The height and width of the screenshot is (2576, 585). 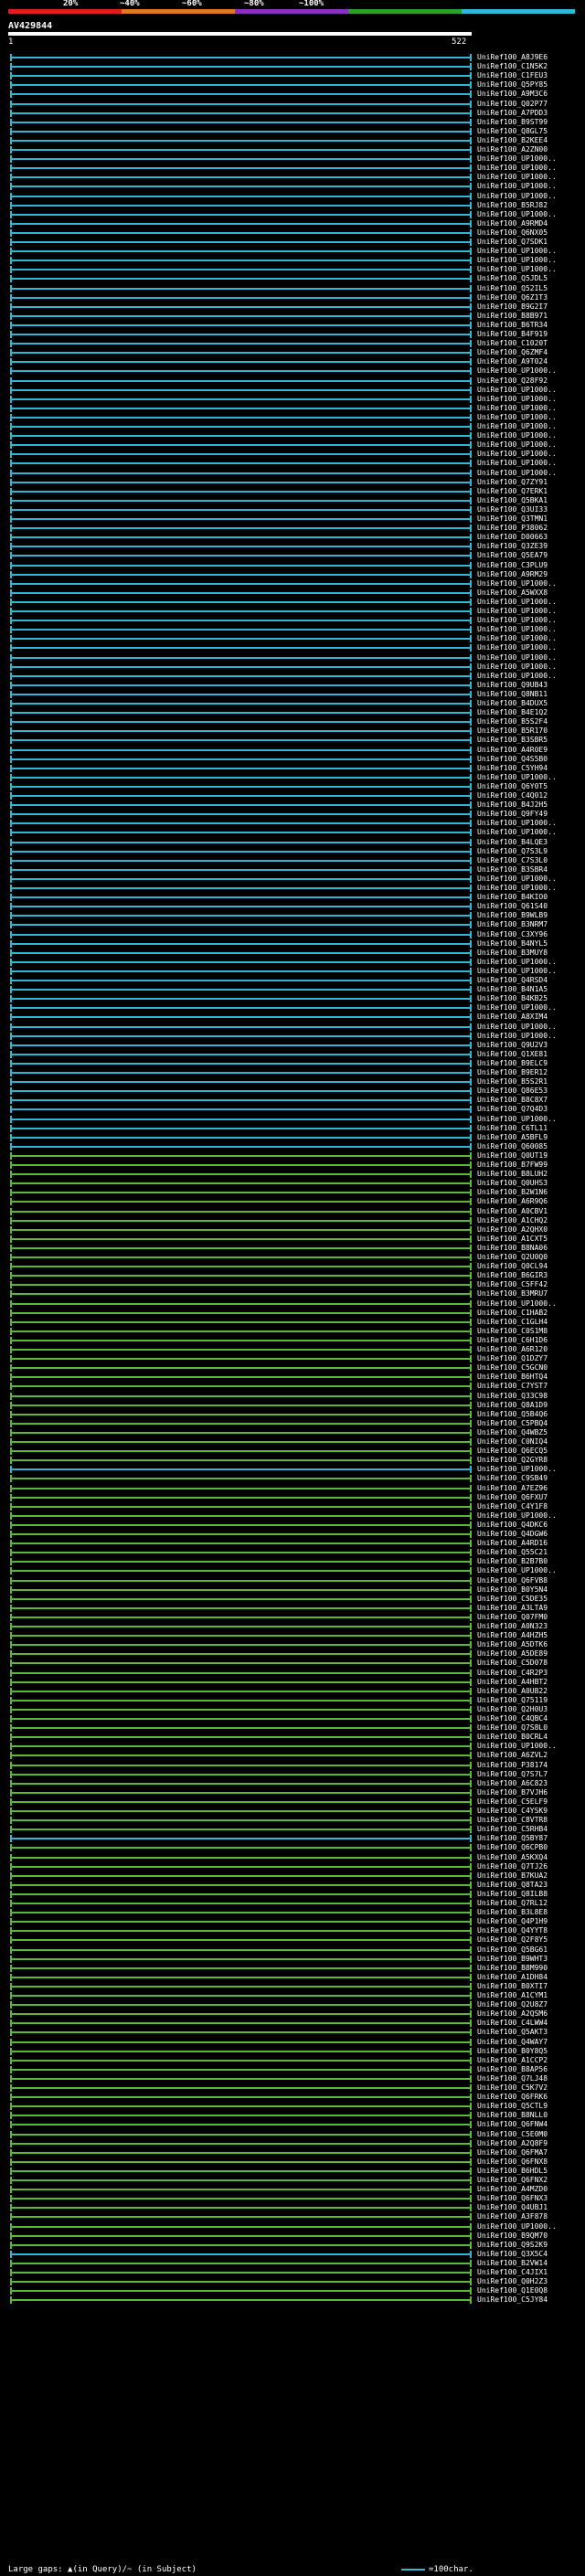 I want to click on hit-row: UniRef100_A5KXQ4, so click(x=293, y=1857).